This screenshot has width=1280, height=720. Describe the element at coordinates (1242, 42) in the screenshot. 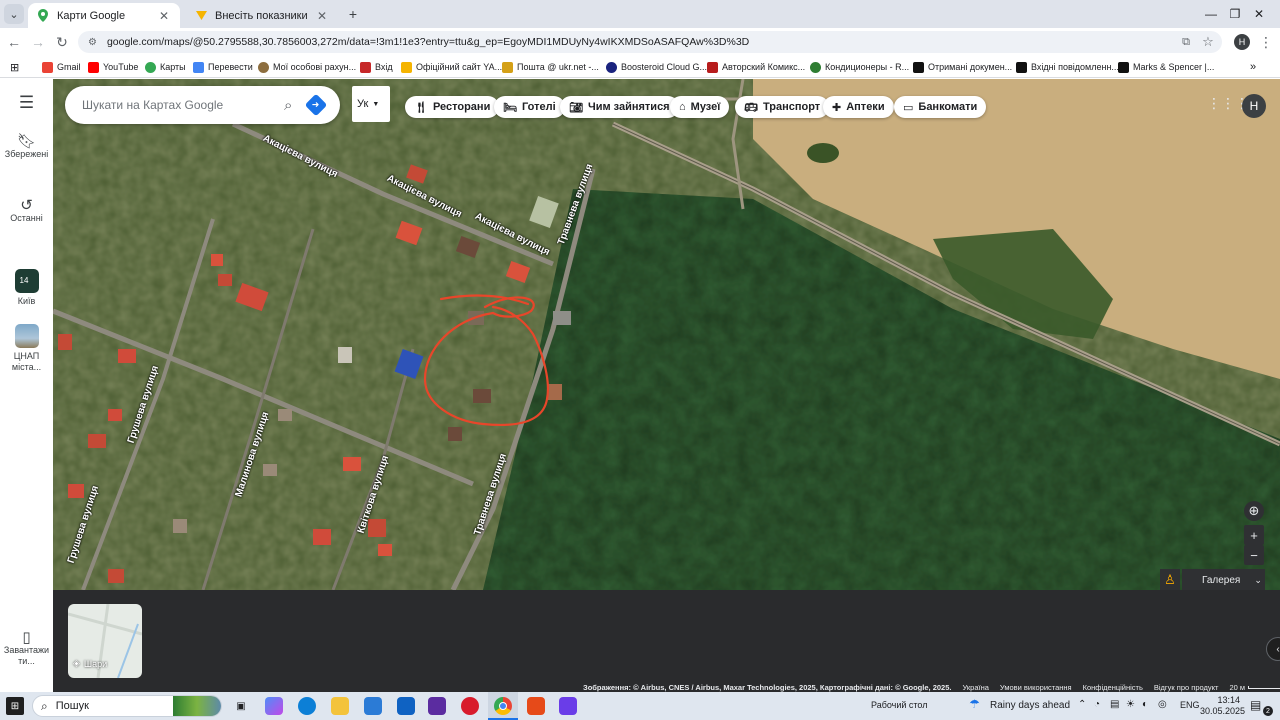

I see `profile-avatar: H` at that location.